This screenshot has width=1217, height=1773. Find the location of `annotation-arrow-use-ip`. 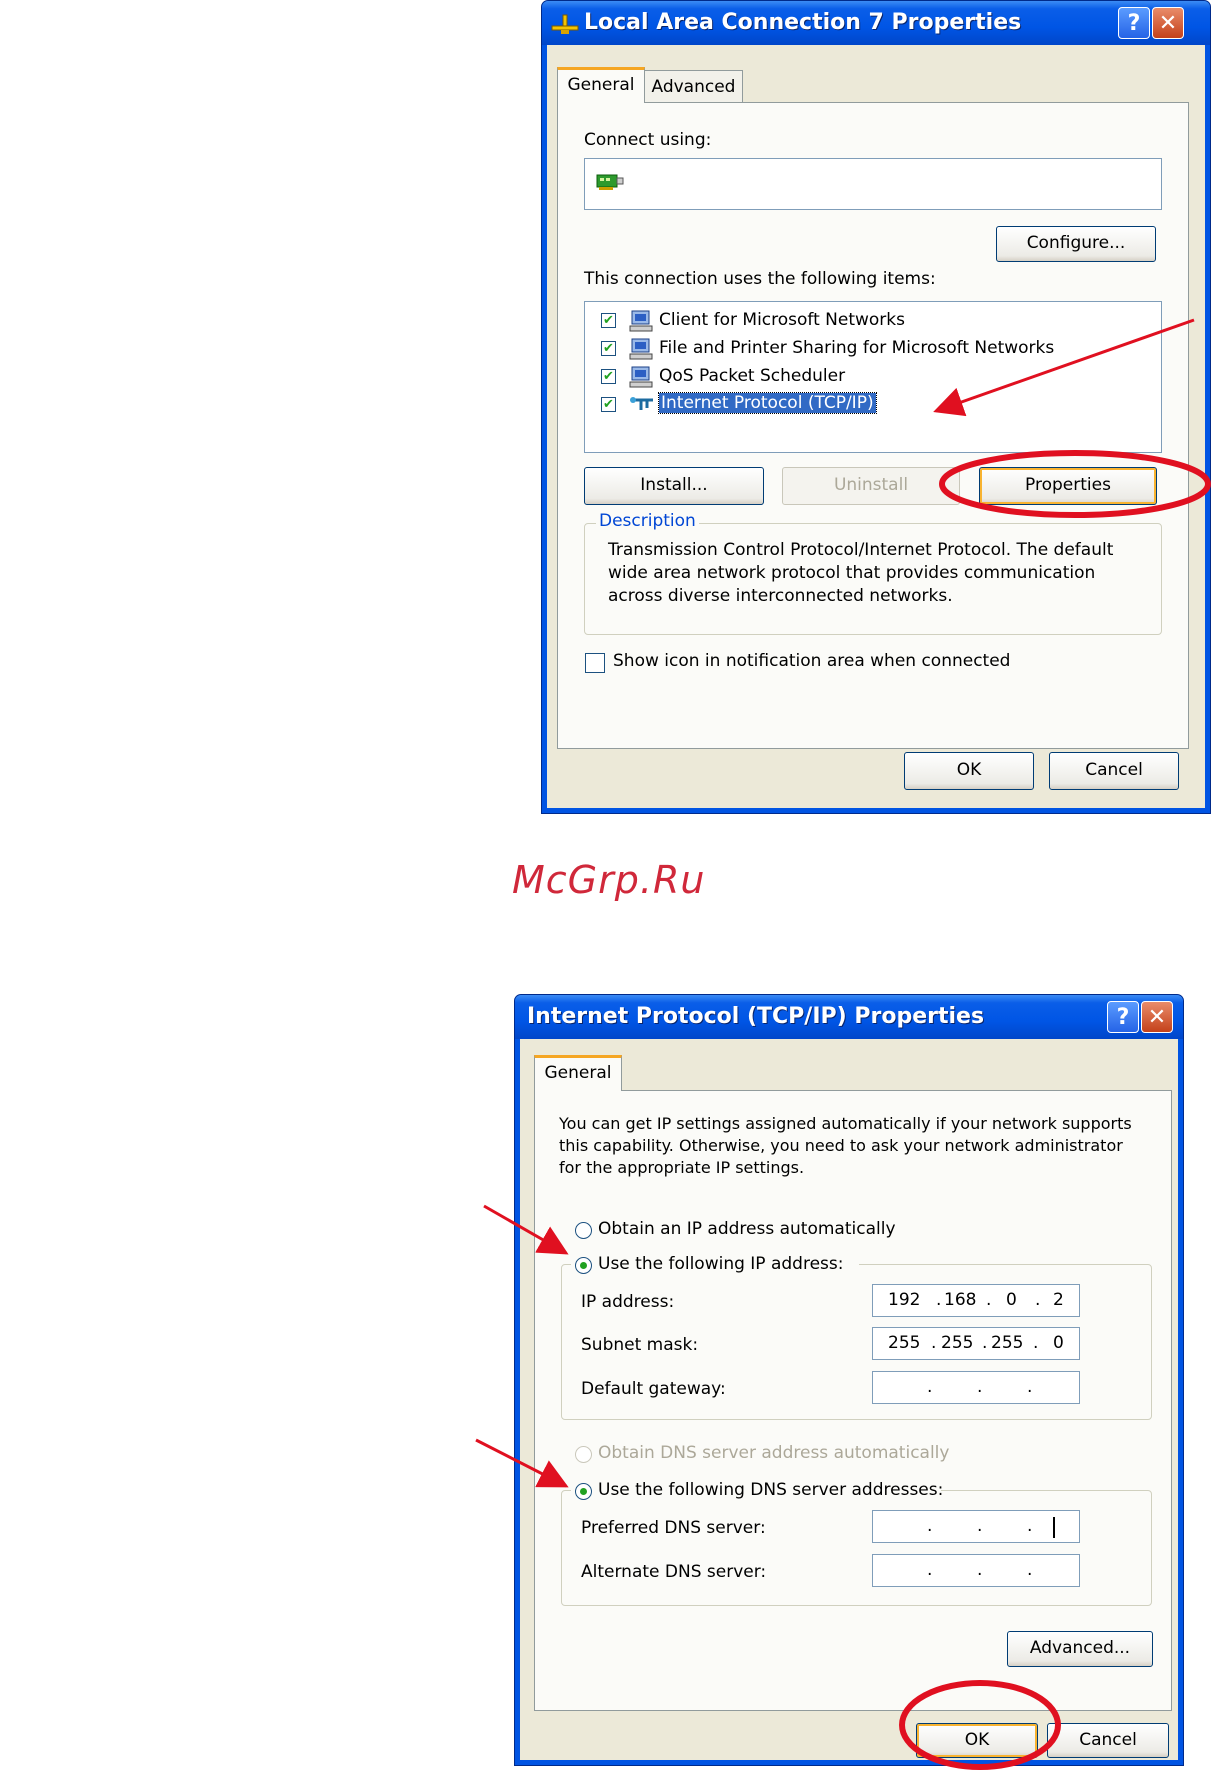

annotation-arrow-use-ip is located at coordinates (526, 1229).